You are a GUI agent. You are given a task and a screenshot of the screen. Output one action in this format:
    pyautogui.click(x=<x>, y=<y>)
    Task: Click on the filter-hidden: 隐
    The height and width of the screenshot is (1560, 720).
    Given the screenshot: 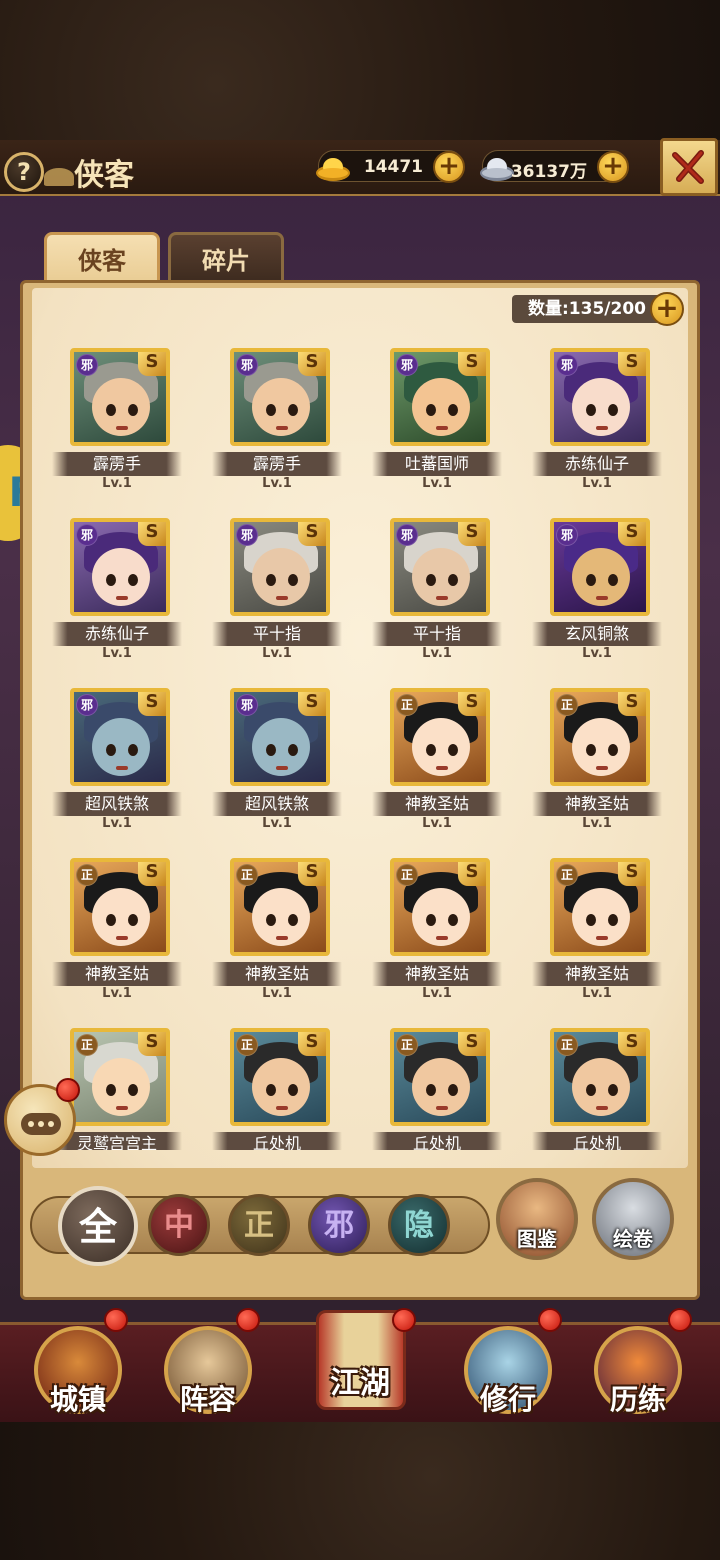 What is the action you would take?
    pyautogui.click(x=419, y=1225)
    